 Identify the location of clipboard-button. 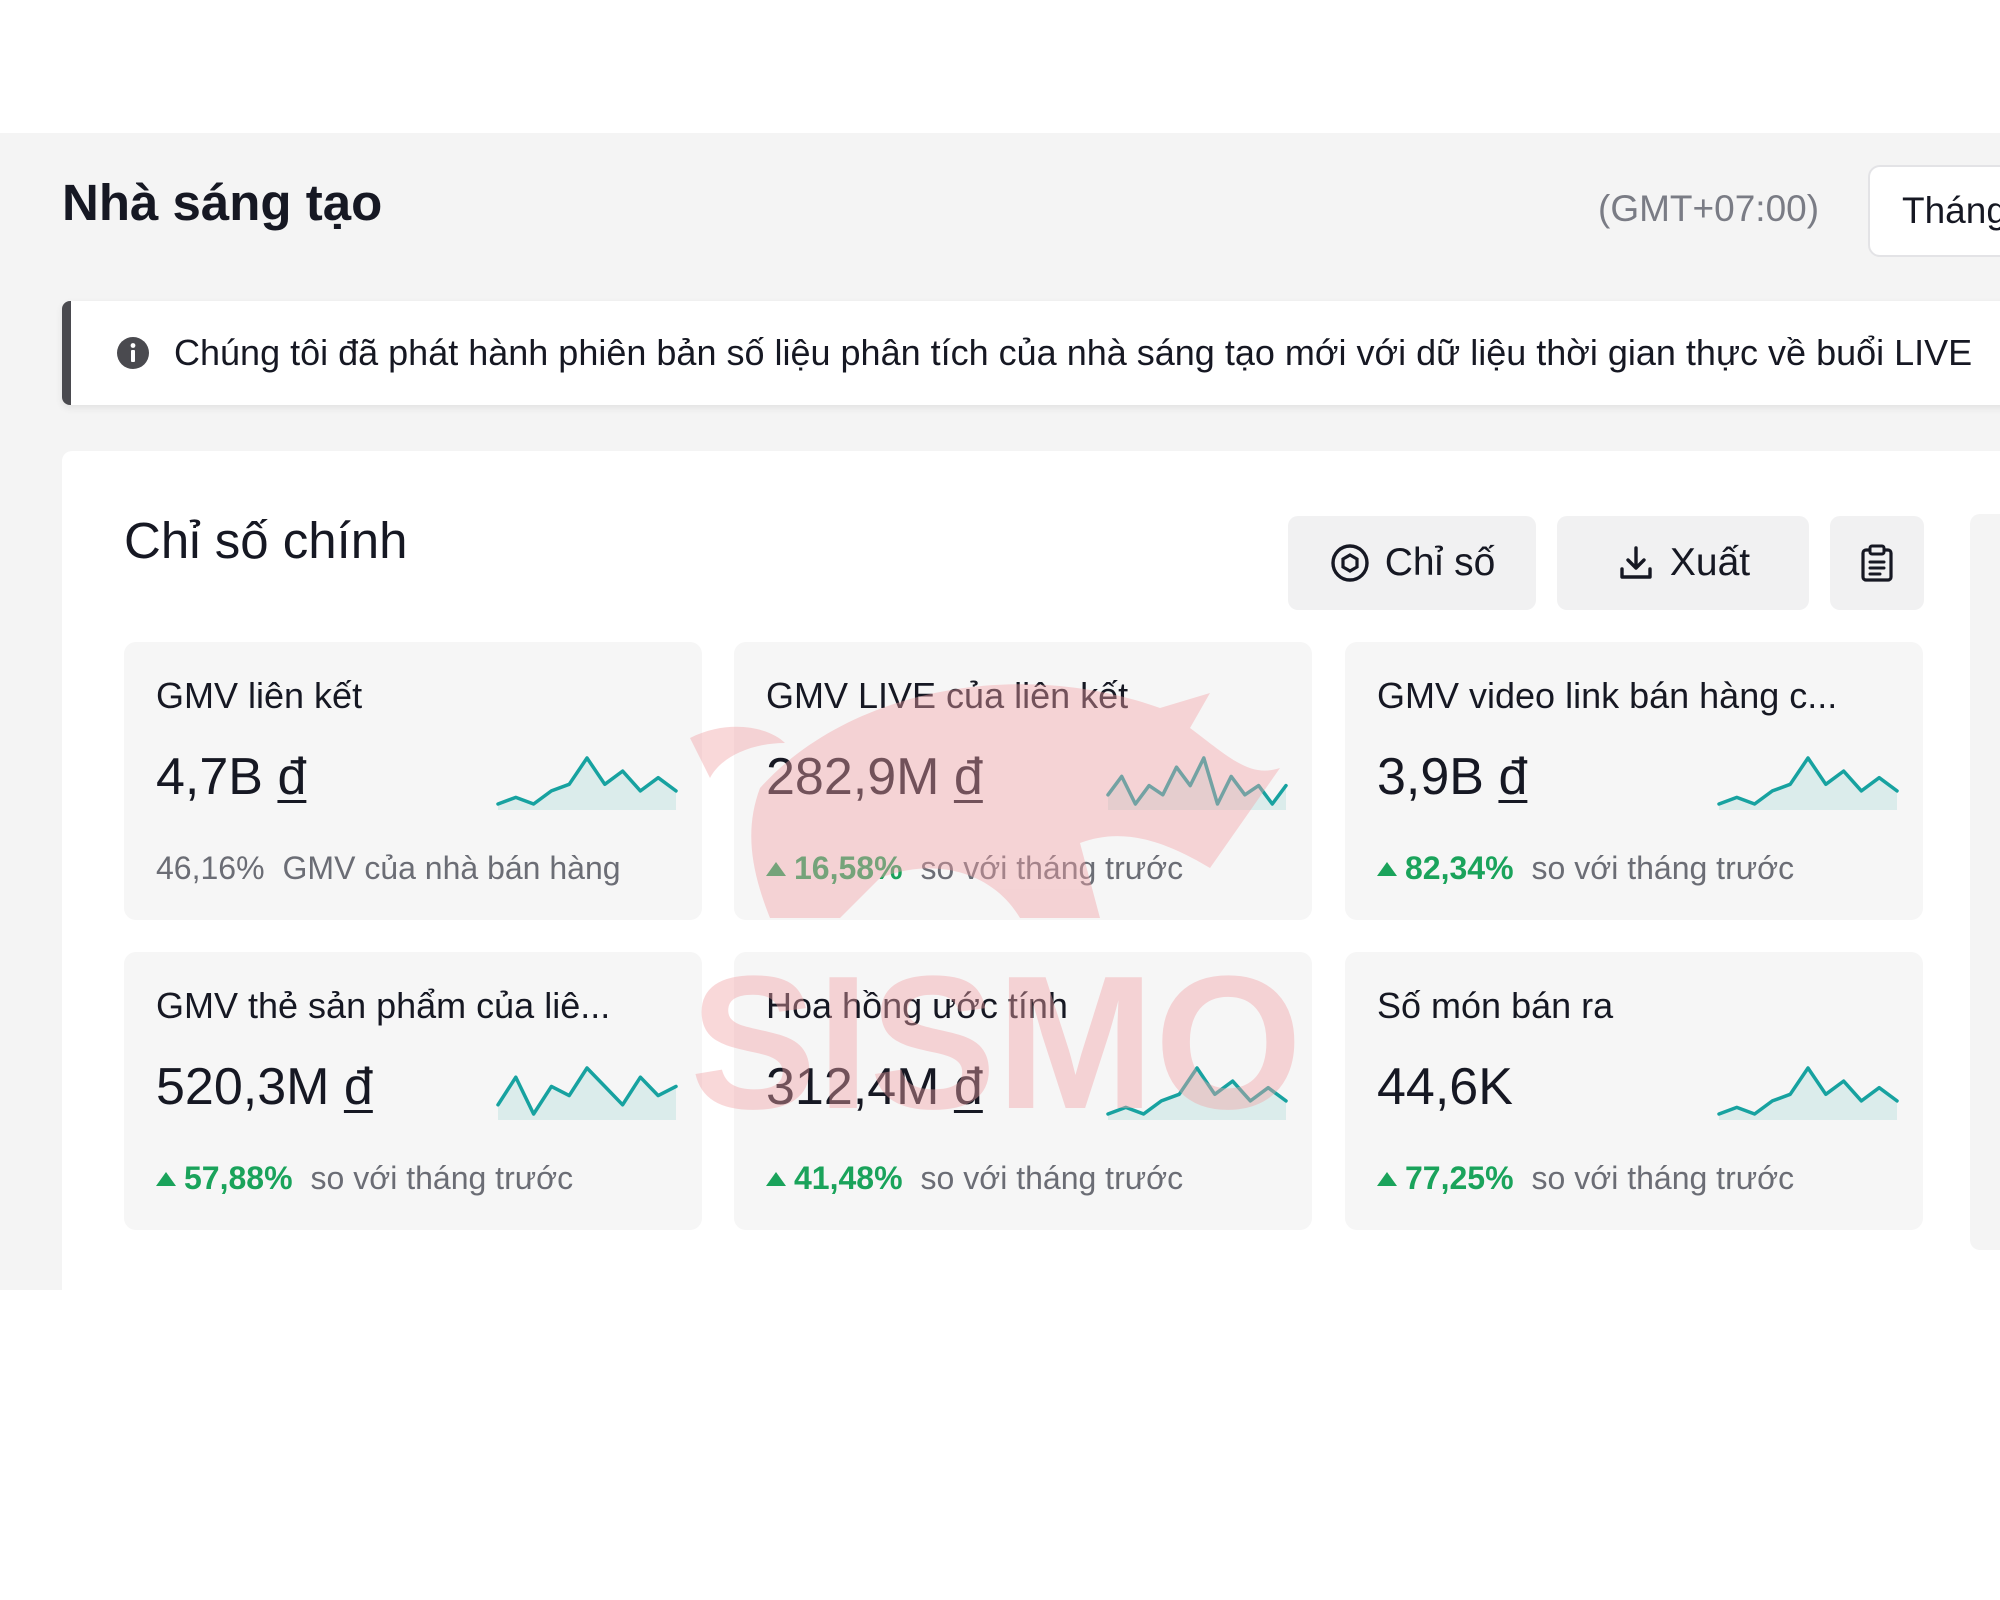
(1877, 563).